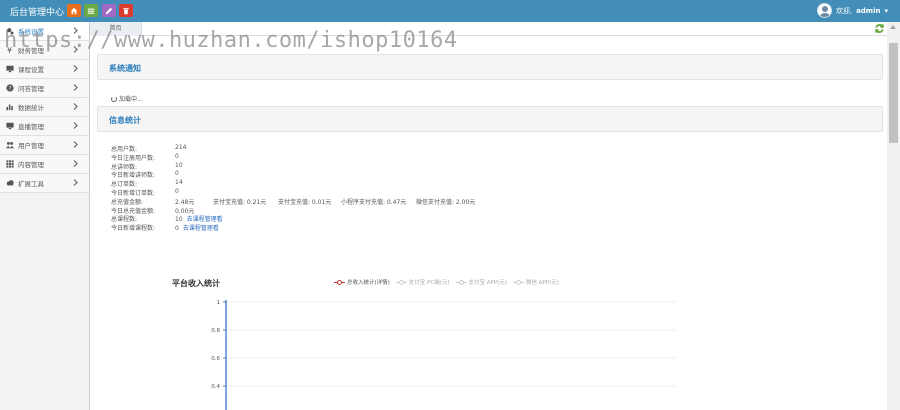 The height and width of the screenshot is (410, 900). Describe the element at coordinates (179, 183) in the screenshot. I see `stat-value: 14` at that location.